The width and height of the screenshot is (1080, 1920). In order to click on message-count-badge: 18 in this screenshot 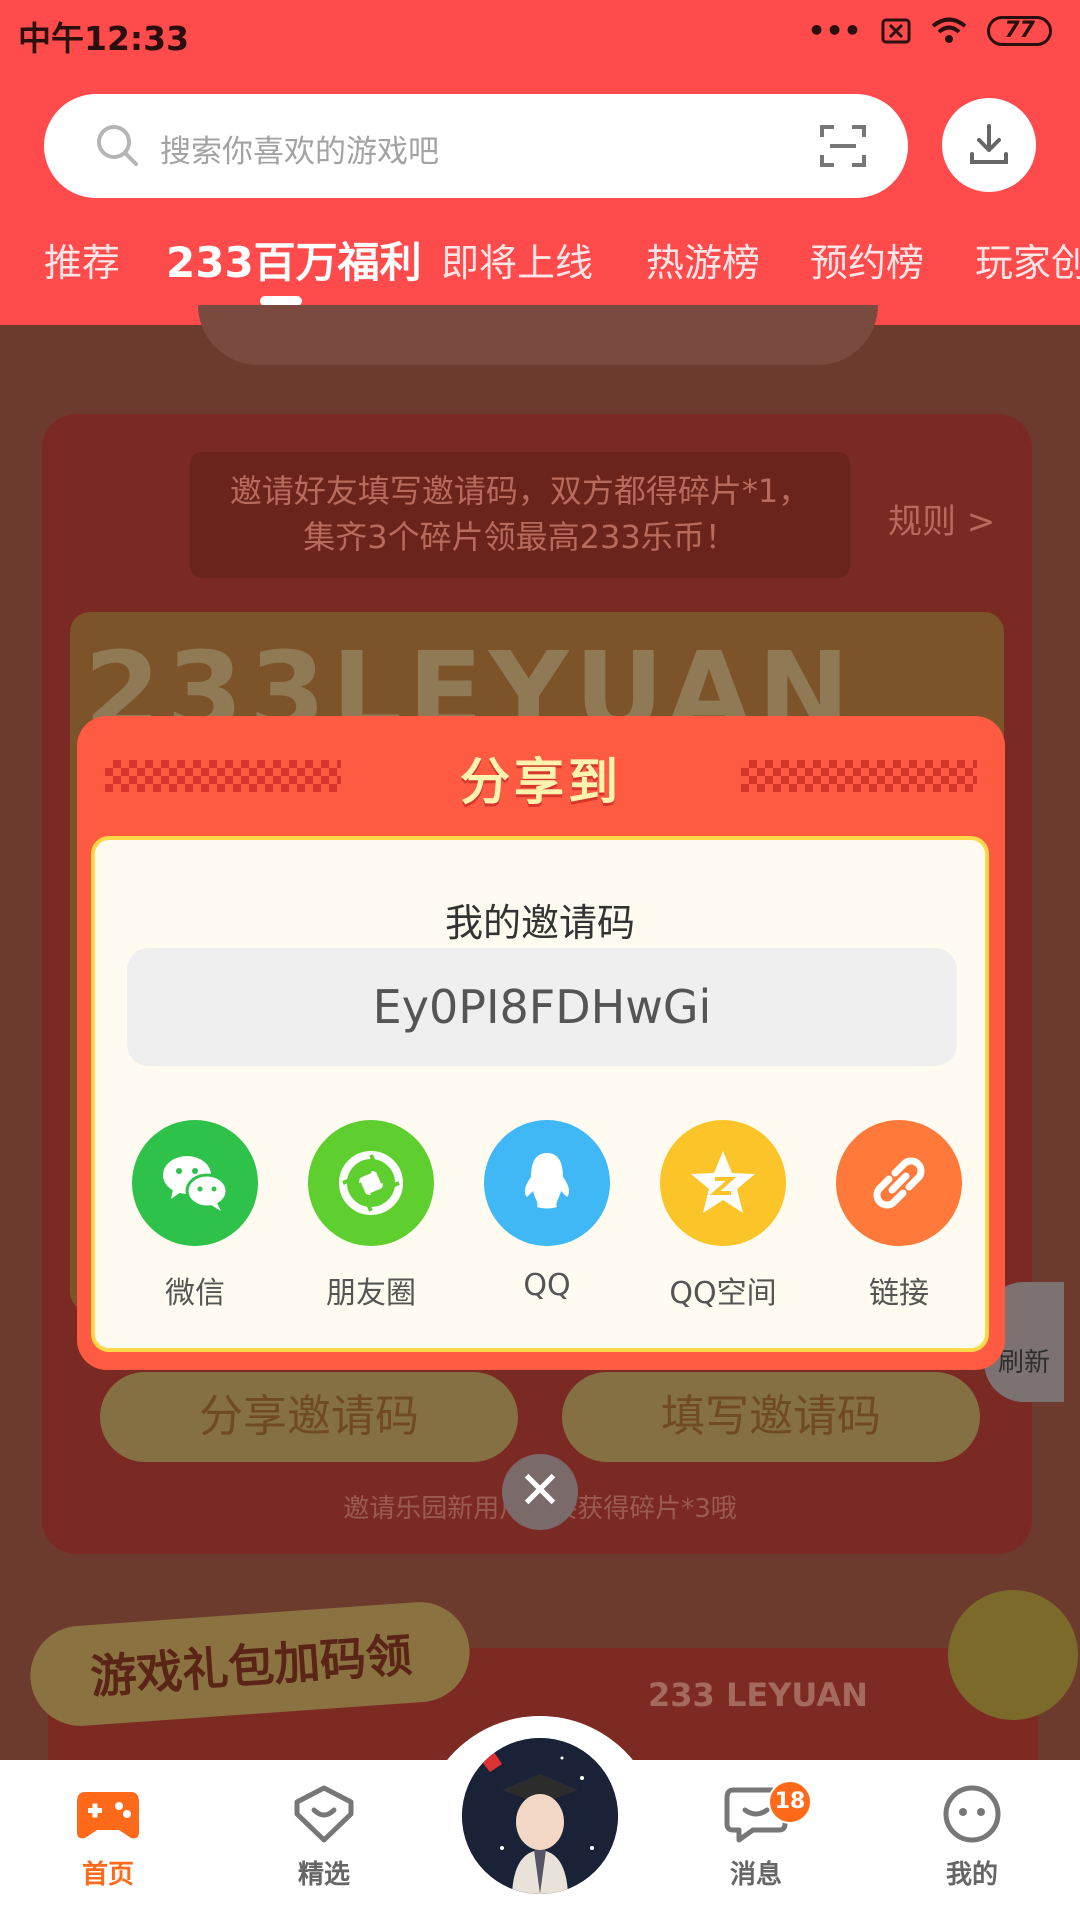, I will do `click(790, 1802)`.